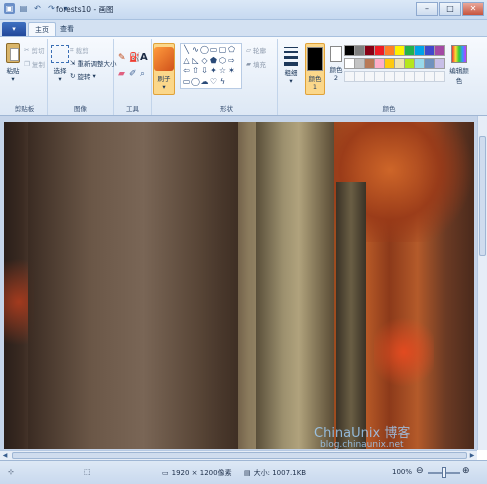 This screenshot has width=487, height=484. I want to click on file-size-icon: ▤, so click(247, 473).